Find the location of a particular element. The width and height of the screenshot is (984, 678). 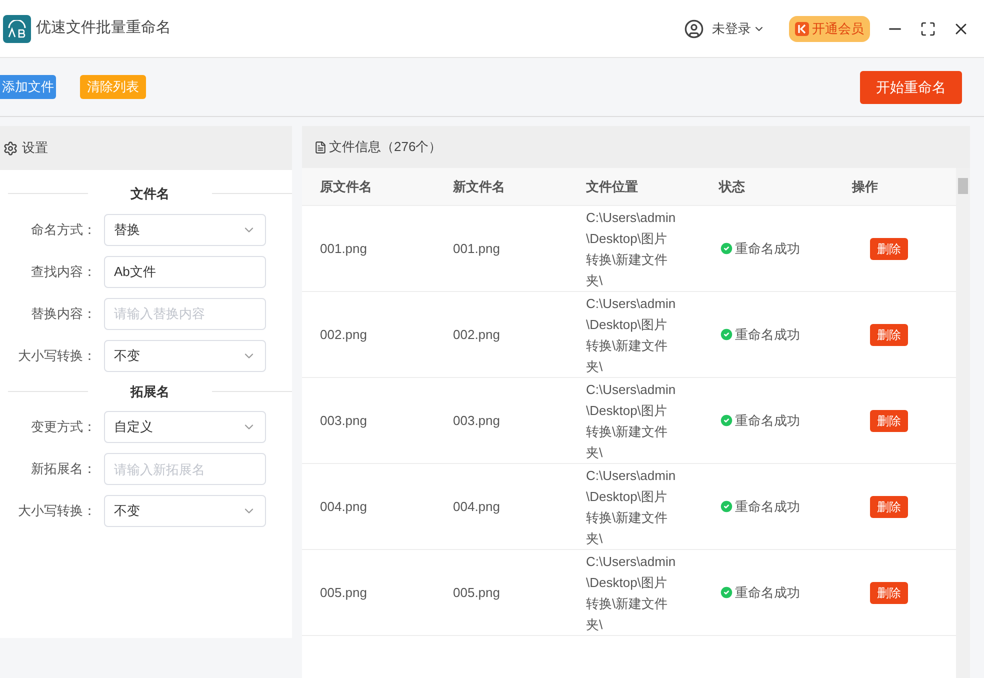

column-header: 原文件名 is located at coordinates (346, 187).